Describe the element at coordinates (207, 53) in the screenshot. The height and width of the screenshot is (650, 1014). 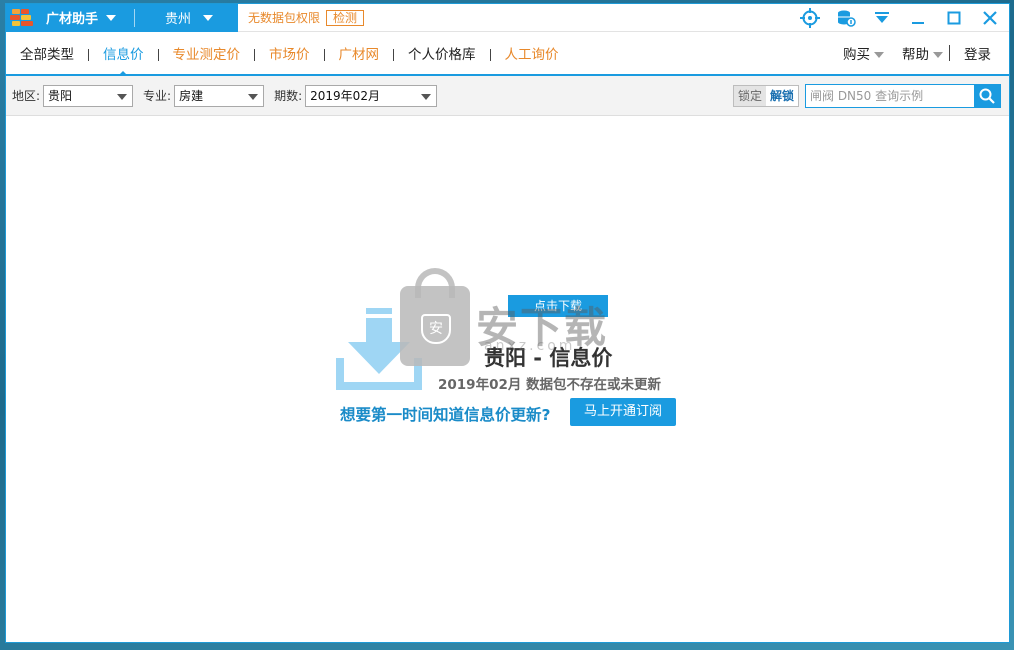
I see `tab-professional-price: 专业测定价` at that location.